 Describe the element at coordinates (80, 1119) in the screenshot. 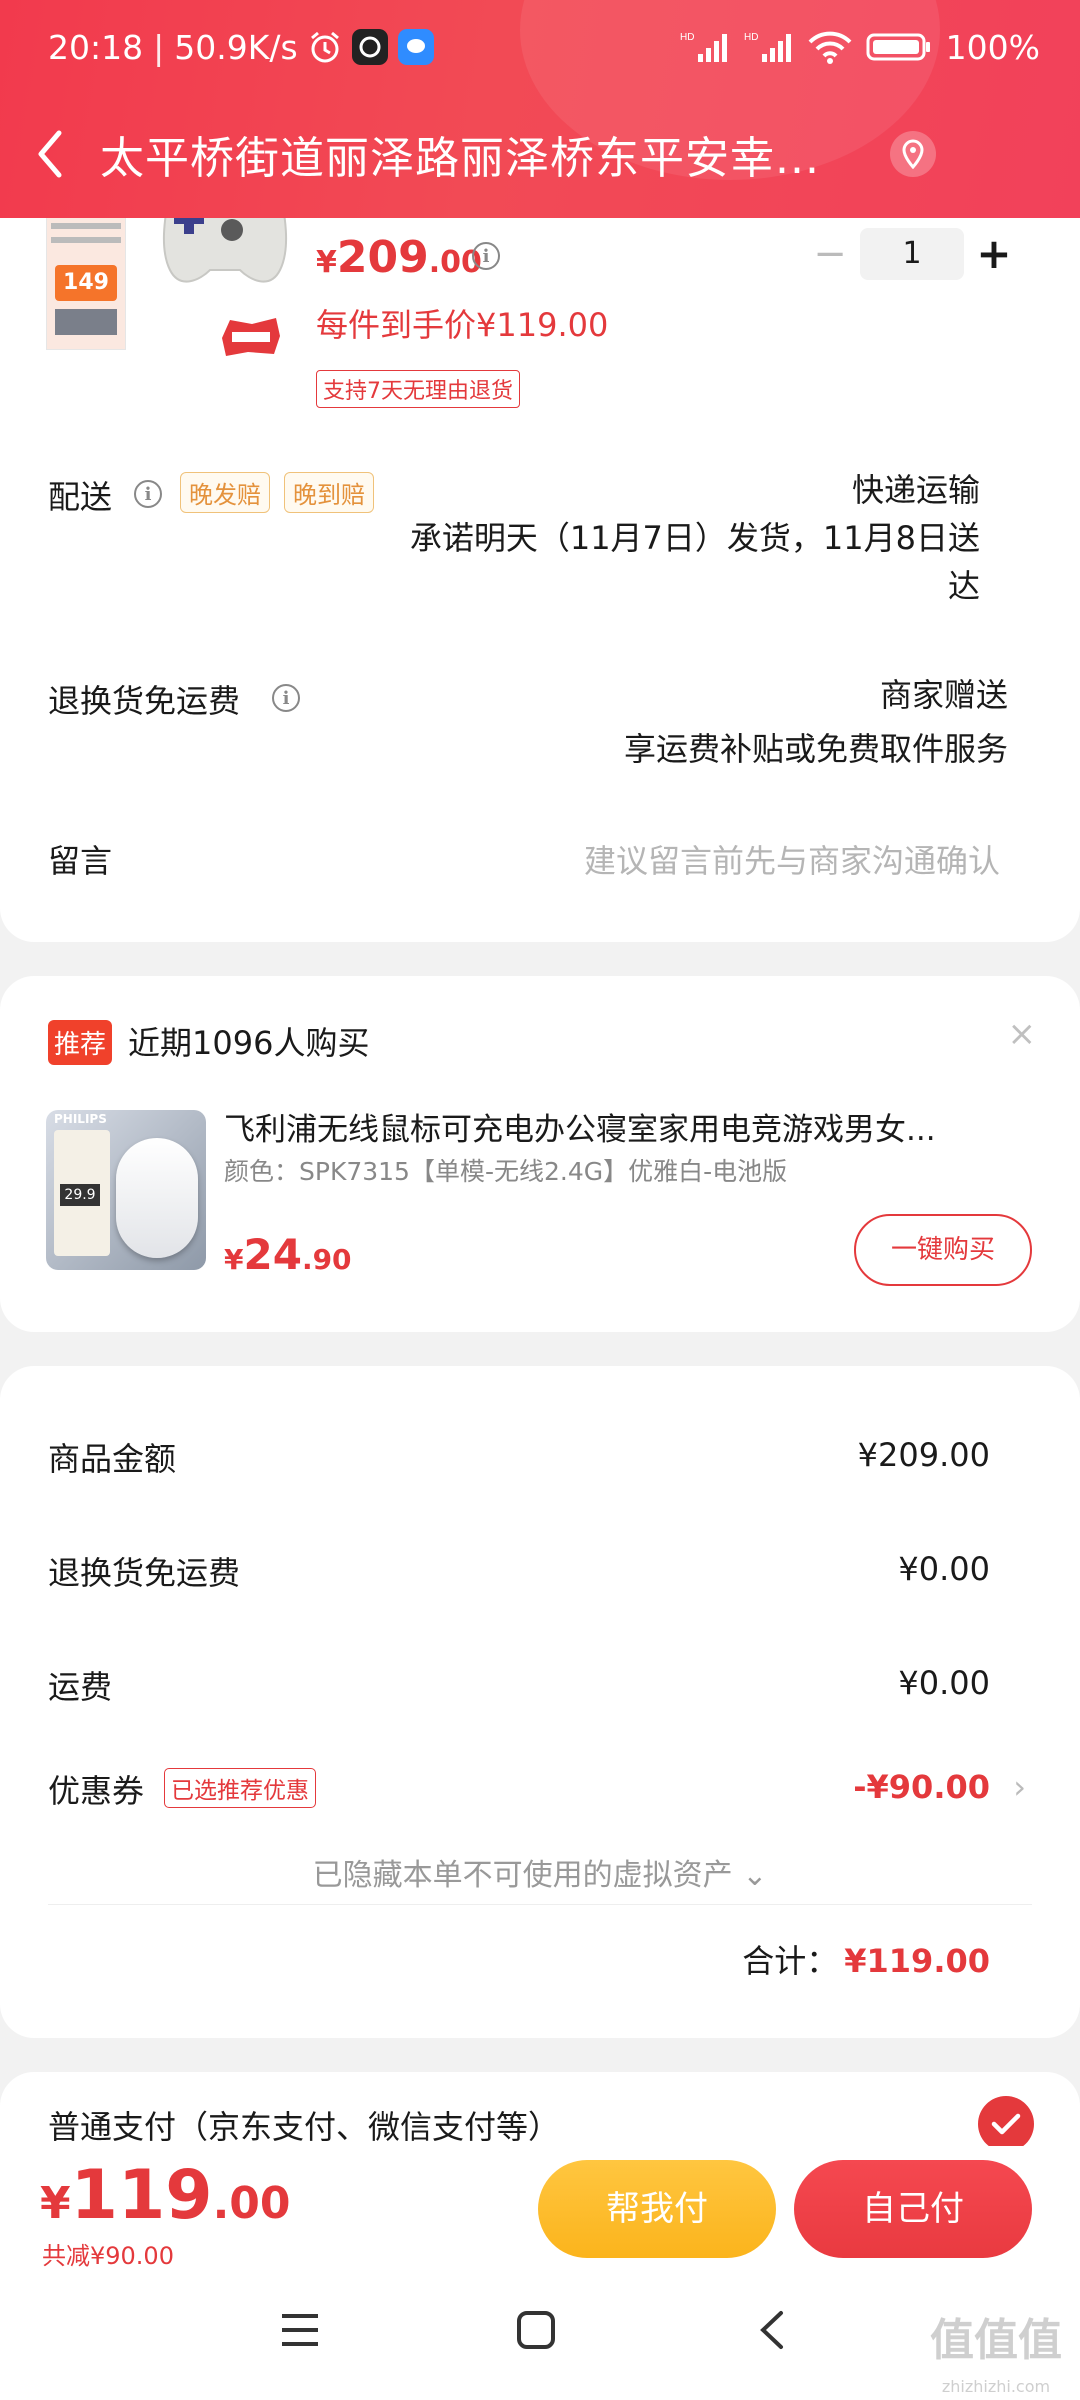

I see `image-brand-text: PHILIPS` at that location.